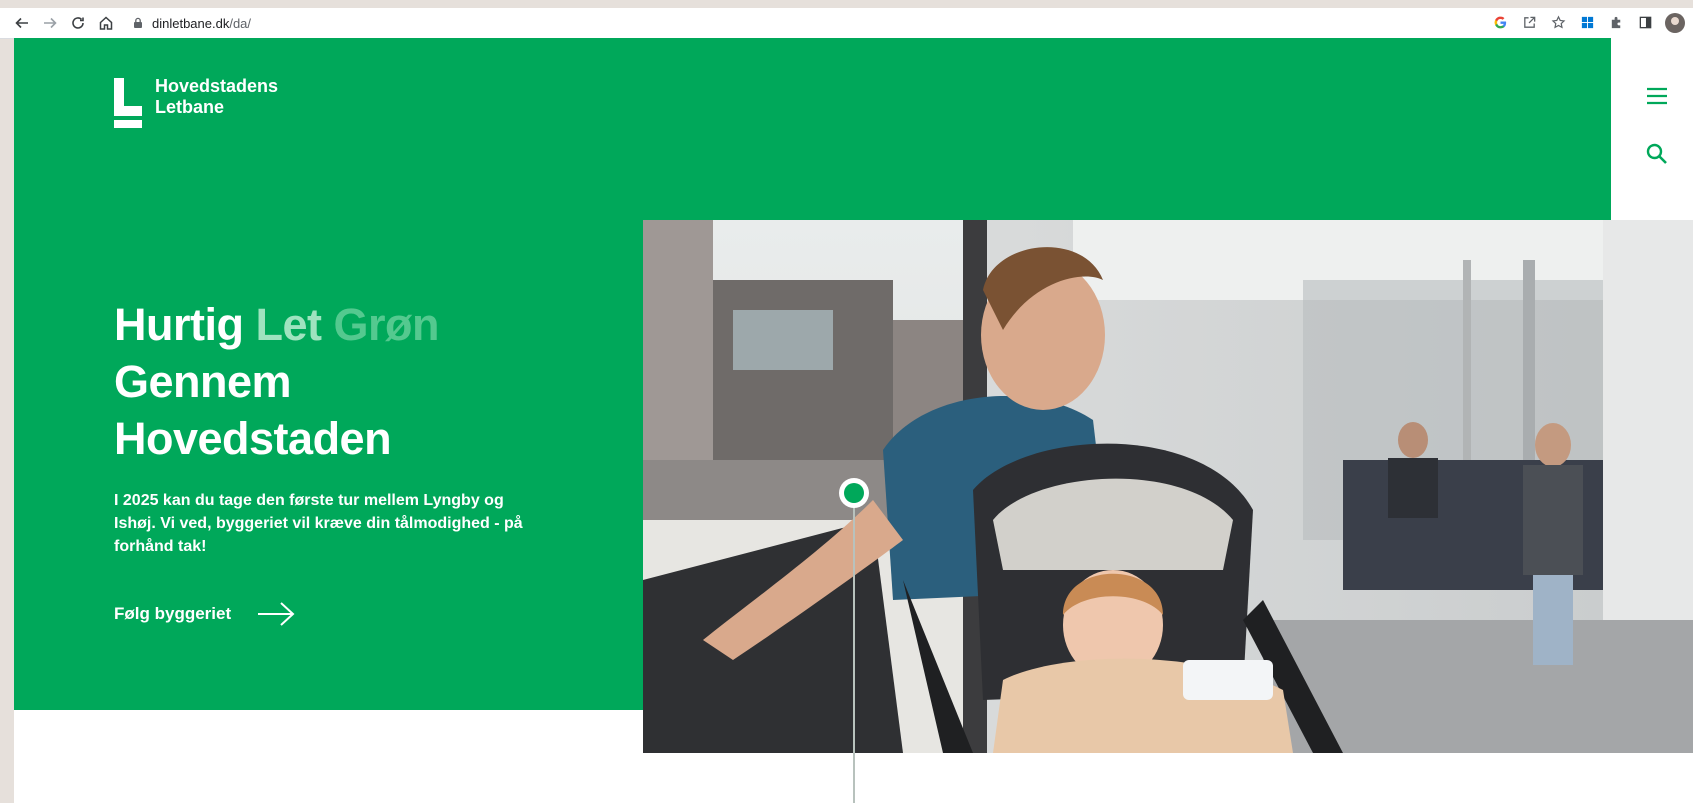  Describe the element at coordinates (78, 23) in the screenshot. I see `reload-icon` at that location.